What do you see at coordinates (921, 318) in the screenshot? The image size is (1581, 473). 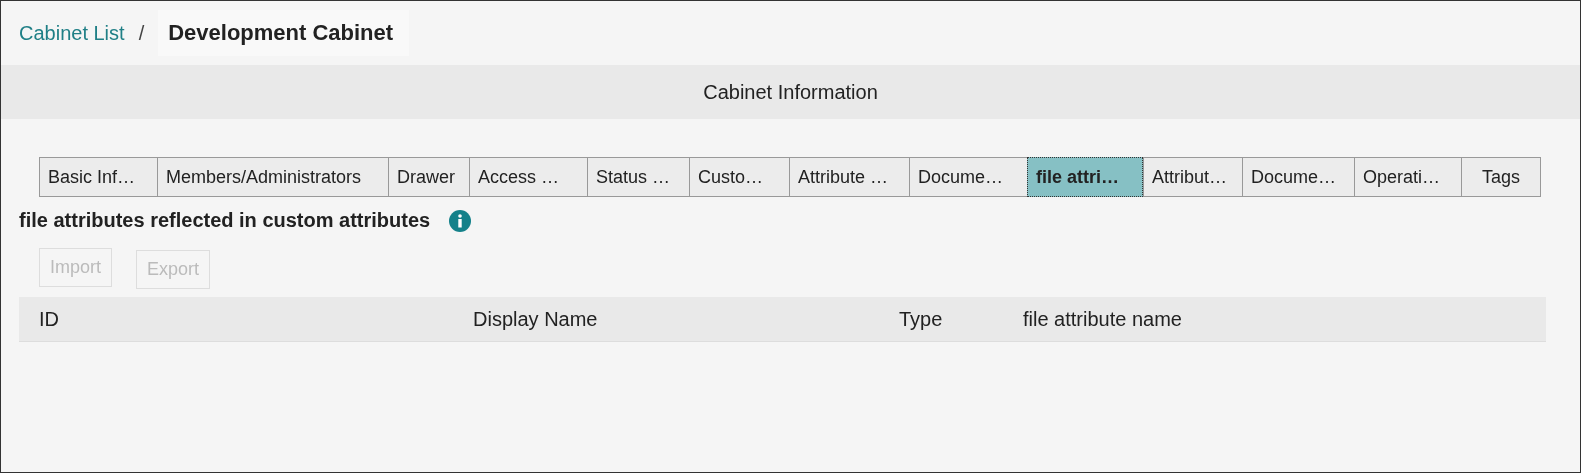 I see `column-header: Type` at bounding box center [921, 318].